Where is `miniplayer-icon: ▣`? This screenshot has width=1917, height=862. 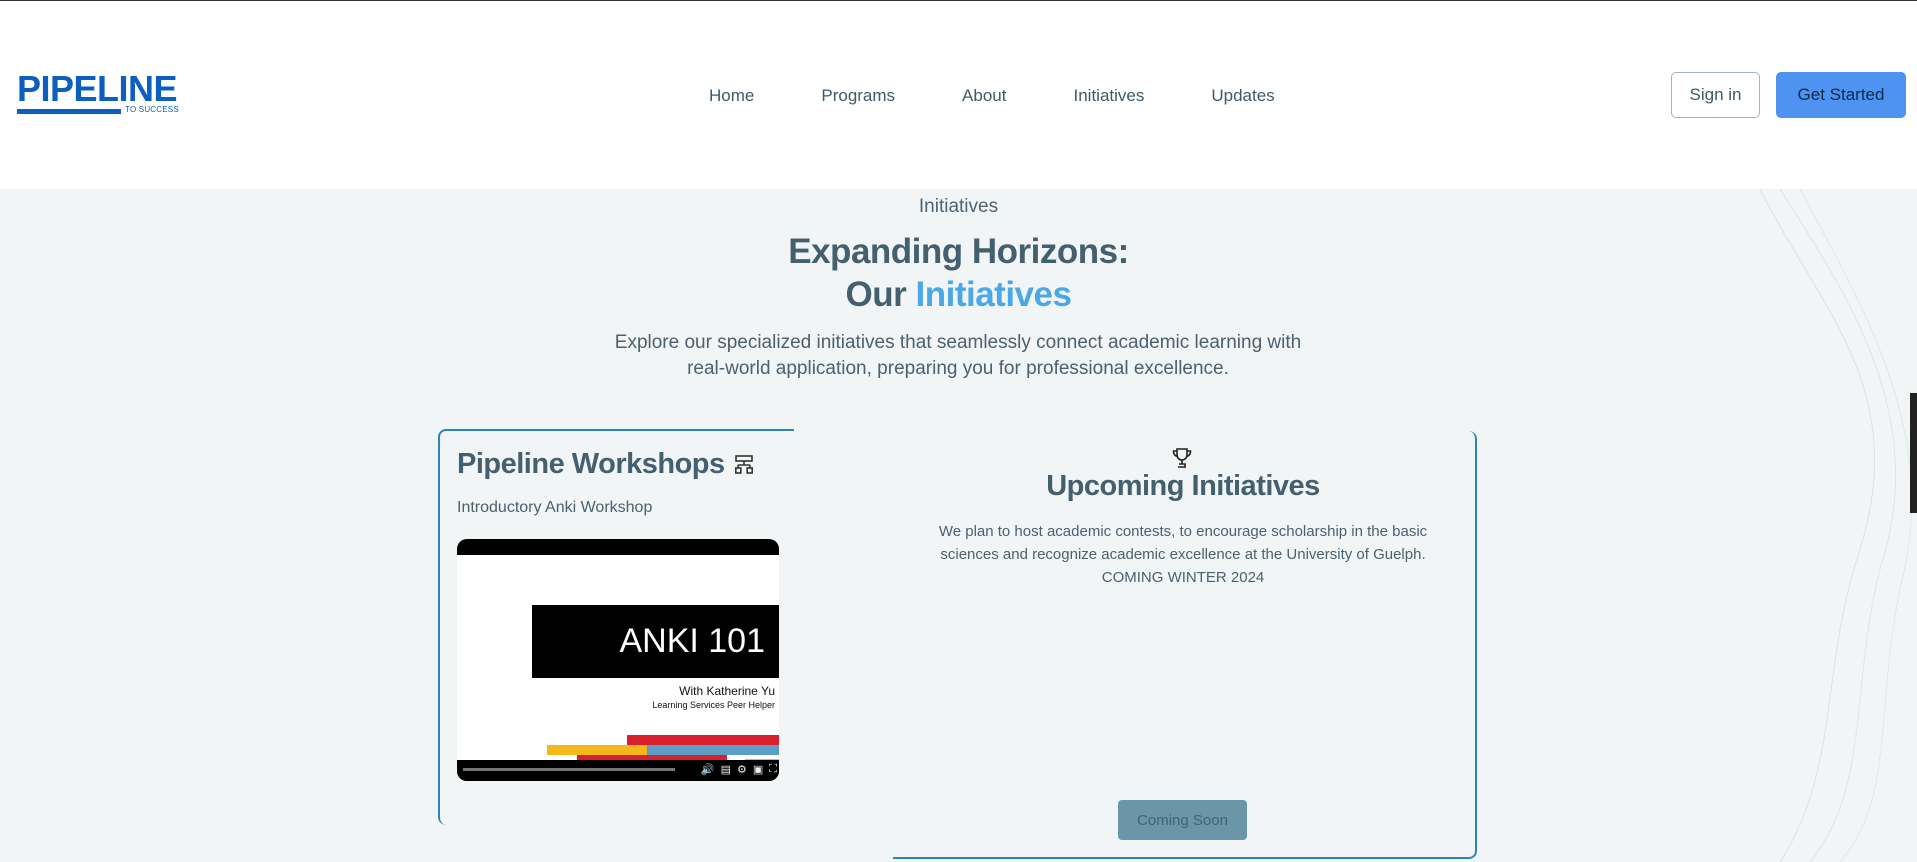
miniplayer-icon: ▣ is located at coordinates (758, 769).